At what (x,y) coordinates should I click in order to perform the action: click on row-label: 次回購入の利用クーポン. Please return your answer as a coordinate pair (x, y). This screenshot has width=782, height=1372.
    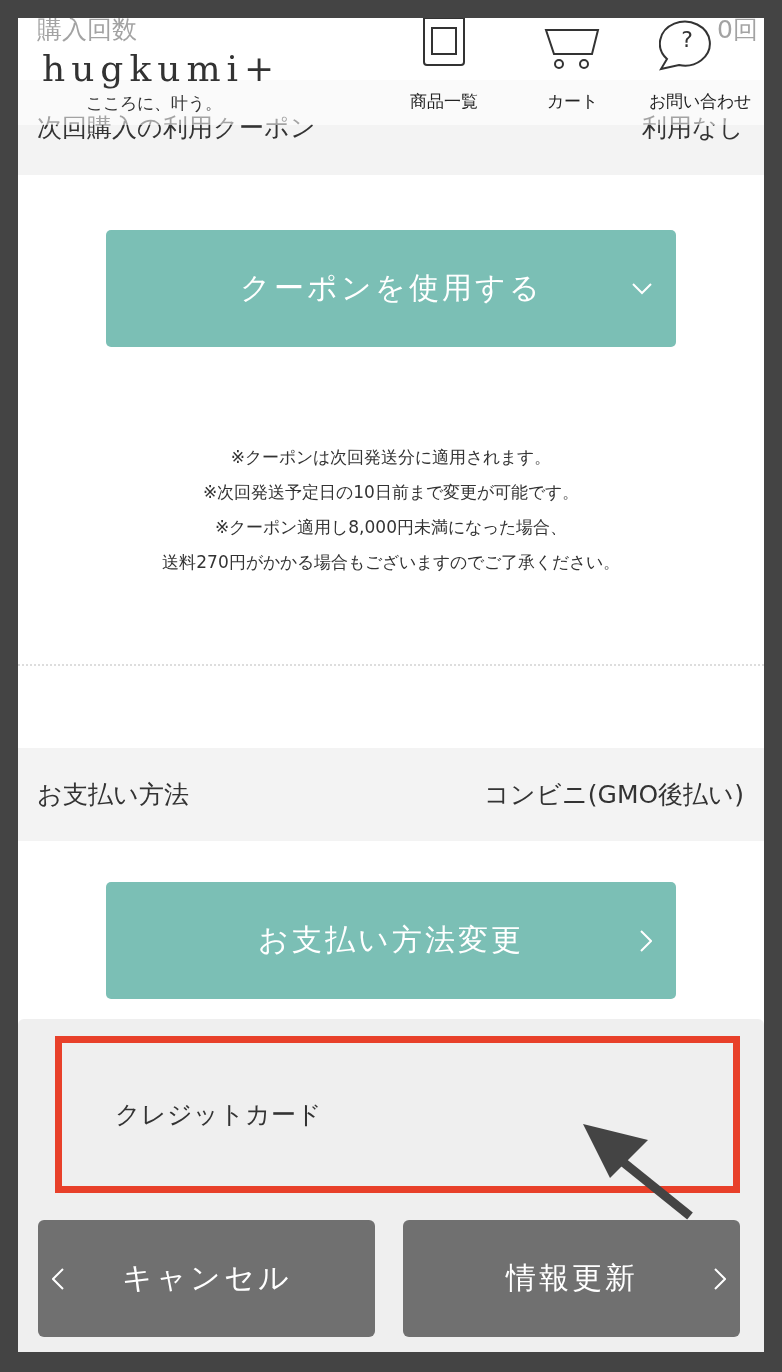
    Looking at the image, I should click on (176, 128).